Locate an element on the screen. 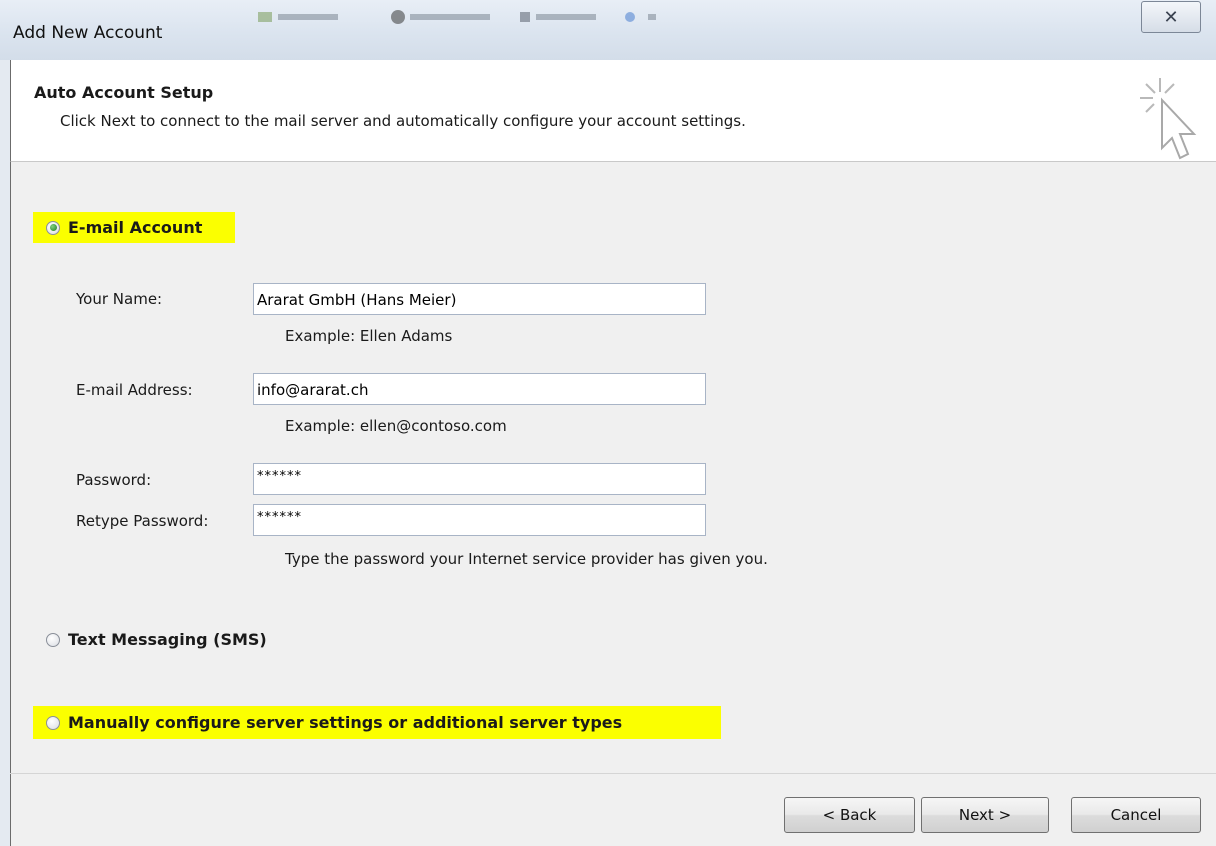  email-account-label: E-mail Account is located at coordinates (135, 227).